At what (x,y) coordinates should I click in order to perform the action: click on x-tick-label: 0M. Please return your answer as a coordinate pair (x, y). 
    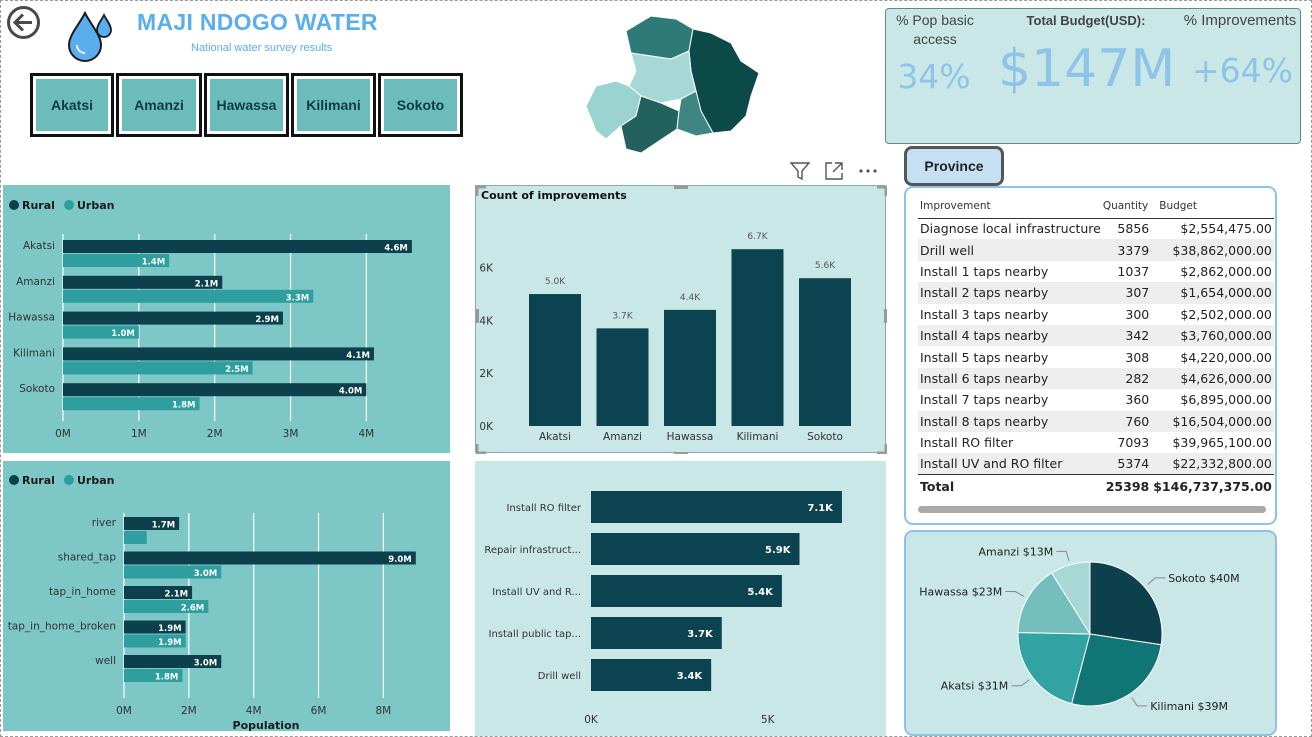
    Looking at the image, I should click on (63, 434).